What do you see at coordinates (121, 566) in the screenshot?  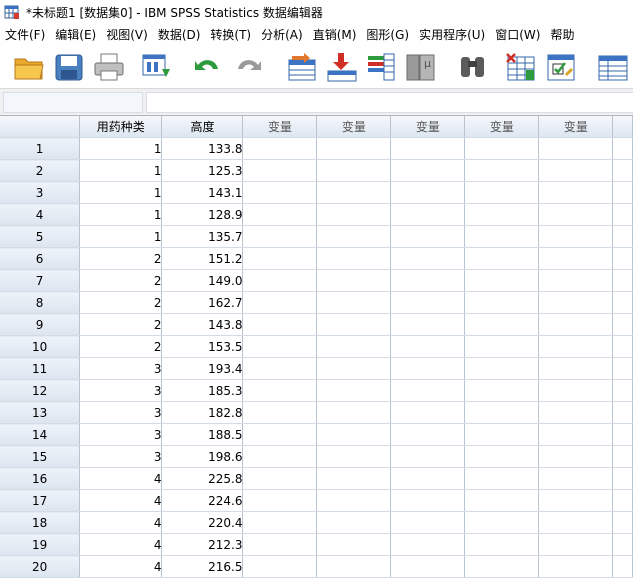 I see `cell-drug-type: 4` at bounding box center [121, 566].